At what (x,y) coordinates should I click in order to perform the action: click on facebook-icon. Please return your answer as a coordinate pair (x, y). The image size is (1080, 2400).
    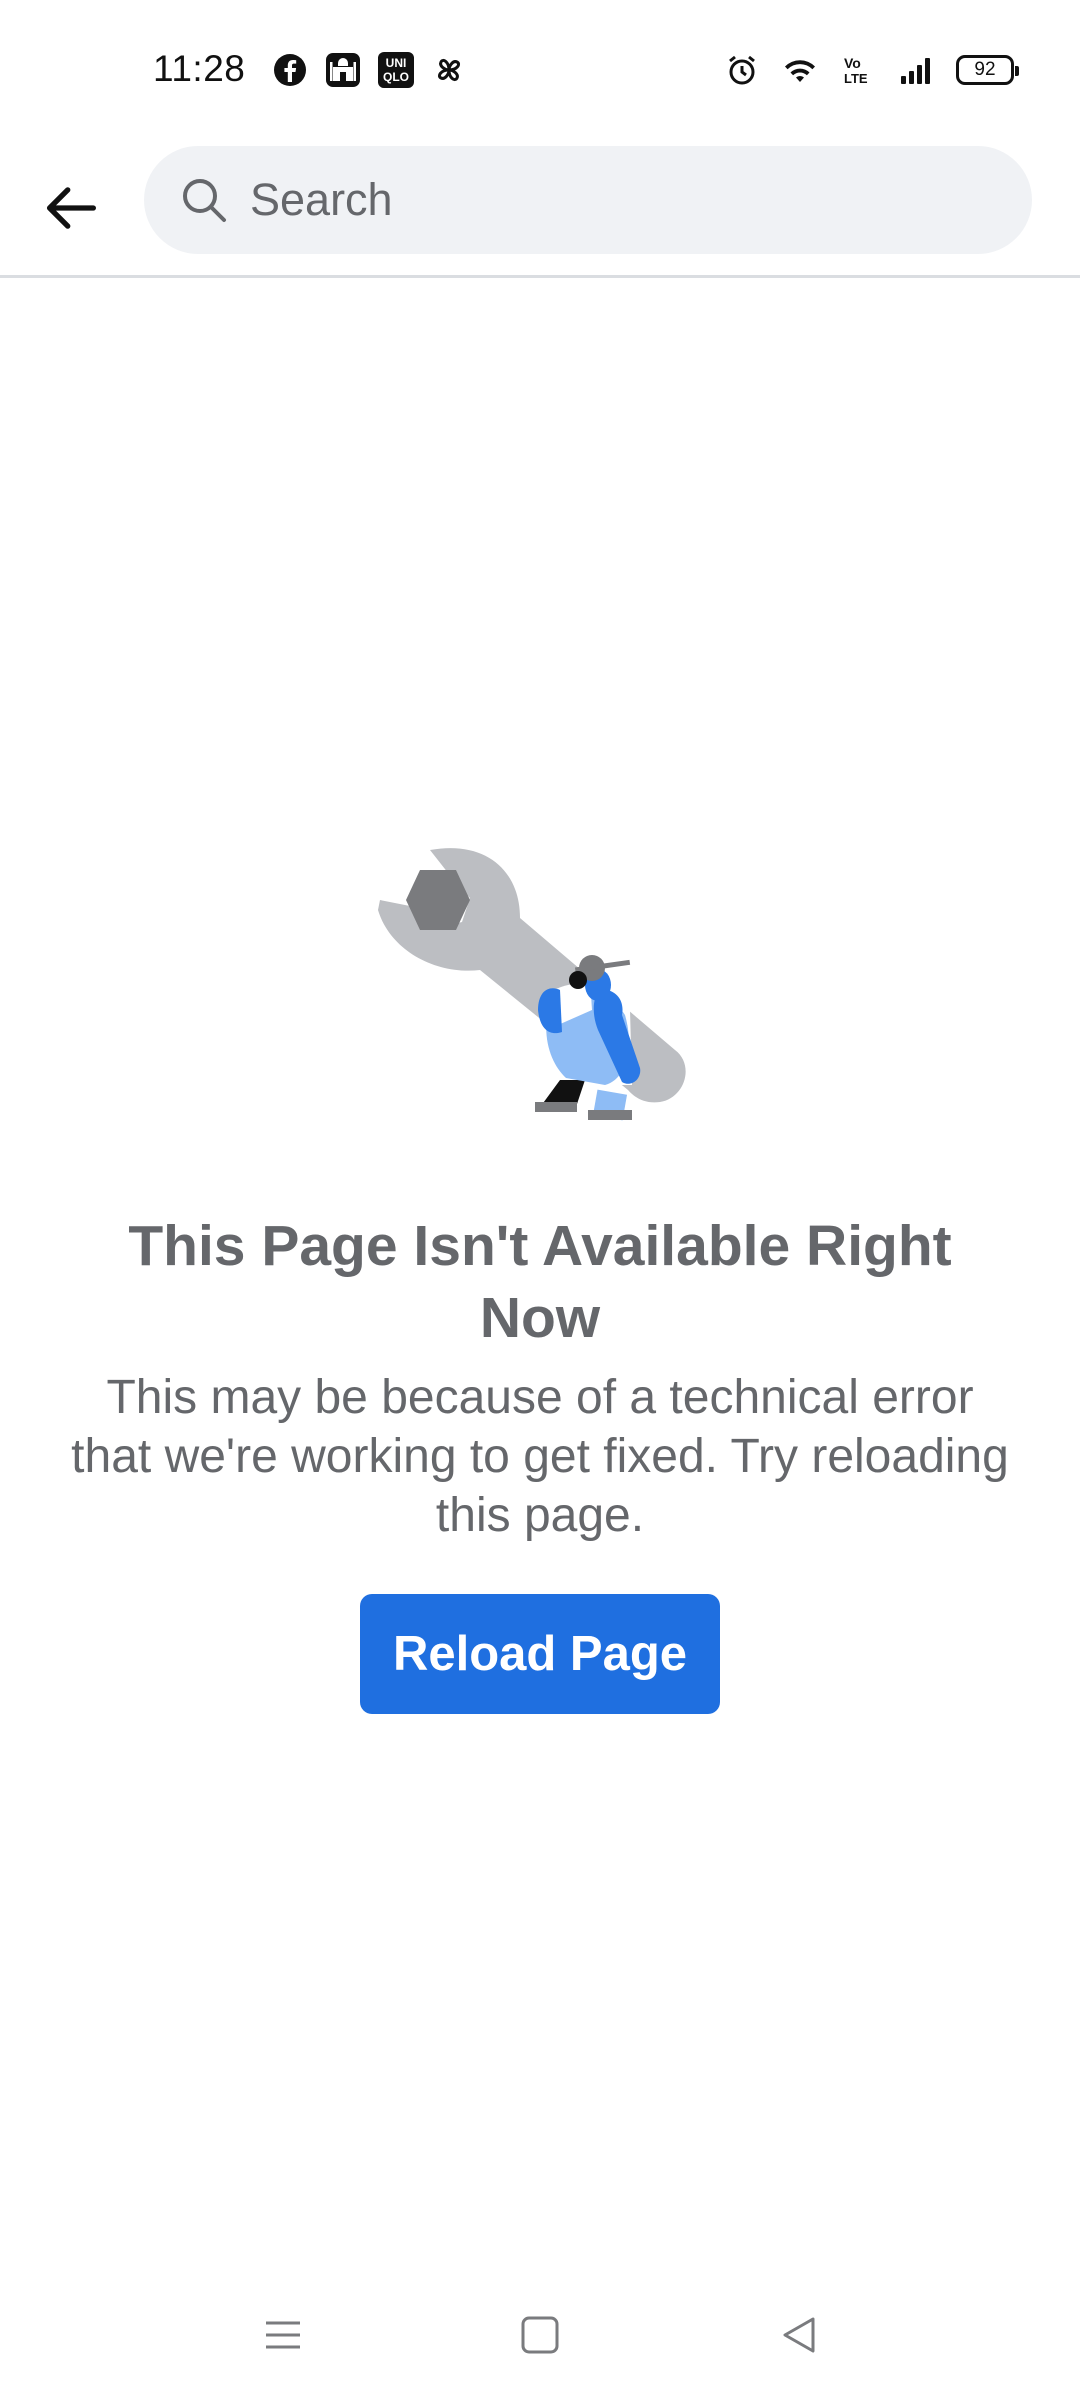
    Looking at the image, I should click on (290, 70).